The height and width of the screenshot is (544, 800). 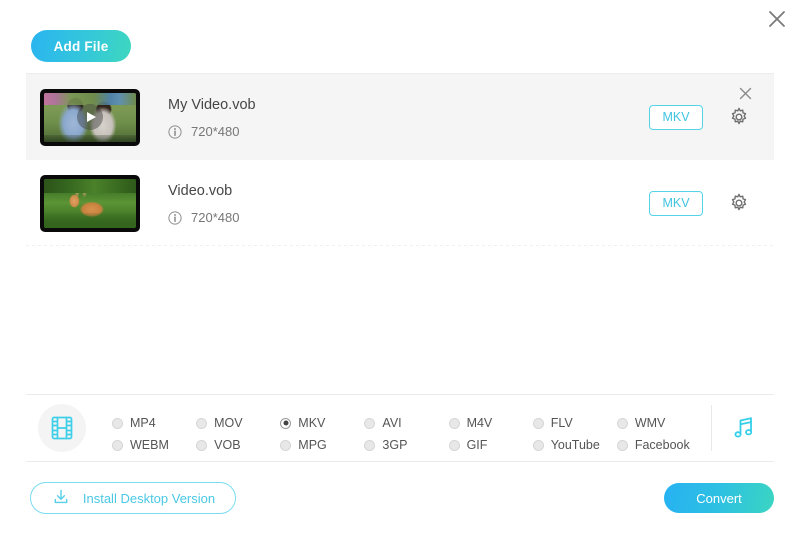 I want to click on format-option-label: MKV, so click(x=312, y=423).